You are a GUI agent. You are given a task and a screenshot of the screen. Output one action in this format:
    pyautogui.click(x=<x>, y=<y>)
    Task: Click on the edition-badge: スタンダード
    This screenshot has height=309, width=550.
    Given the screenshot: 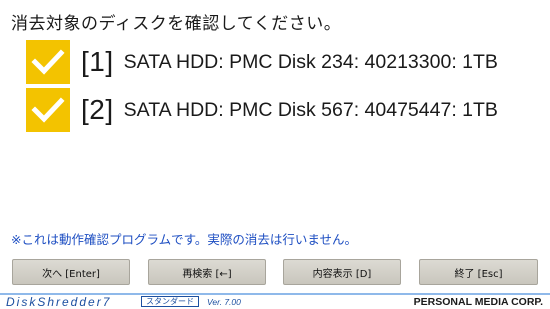 What is the action you would take?
    pyautogui.click(x=170, y=301)
    